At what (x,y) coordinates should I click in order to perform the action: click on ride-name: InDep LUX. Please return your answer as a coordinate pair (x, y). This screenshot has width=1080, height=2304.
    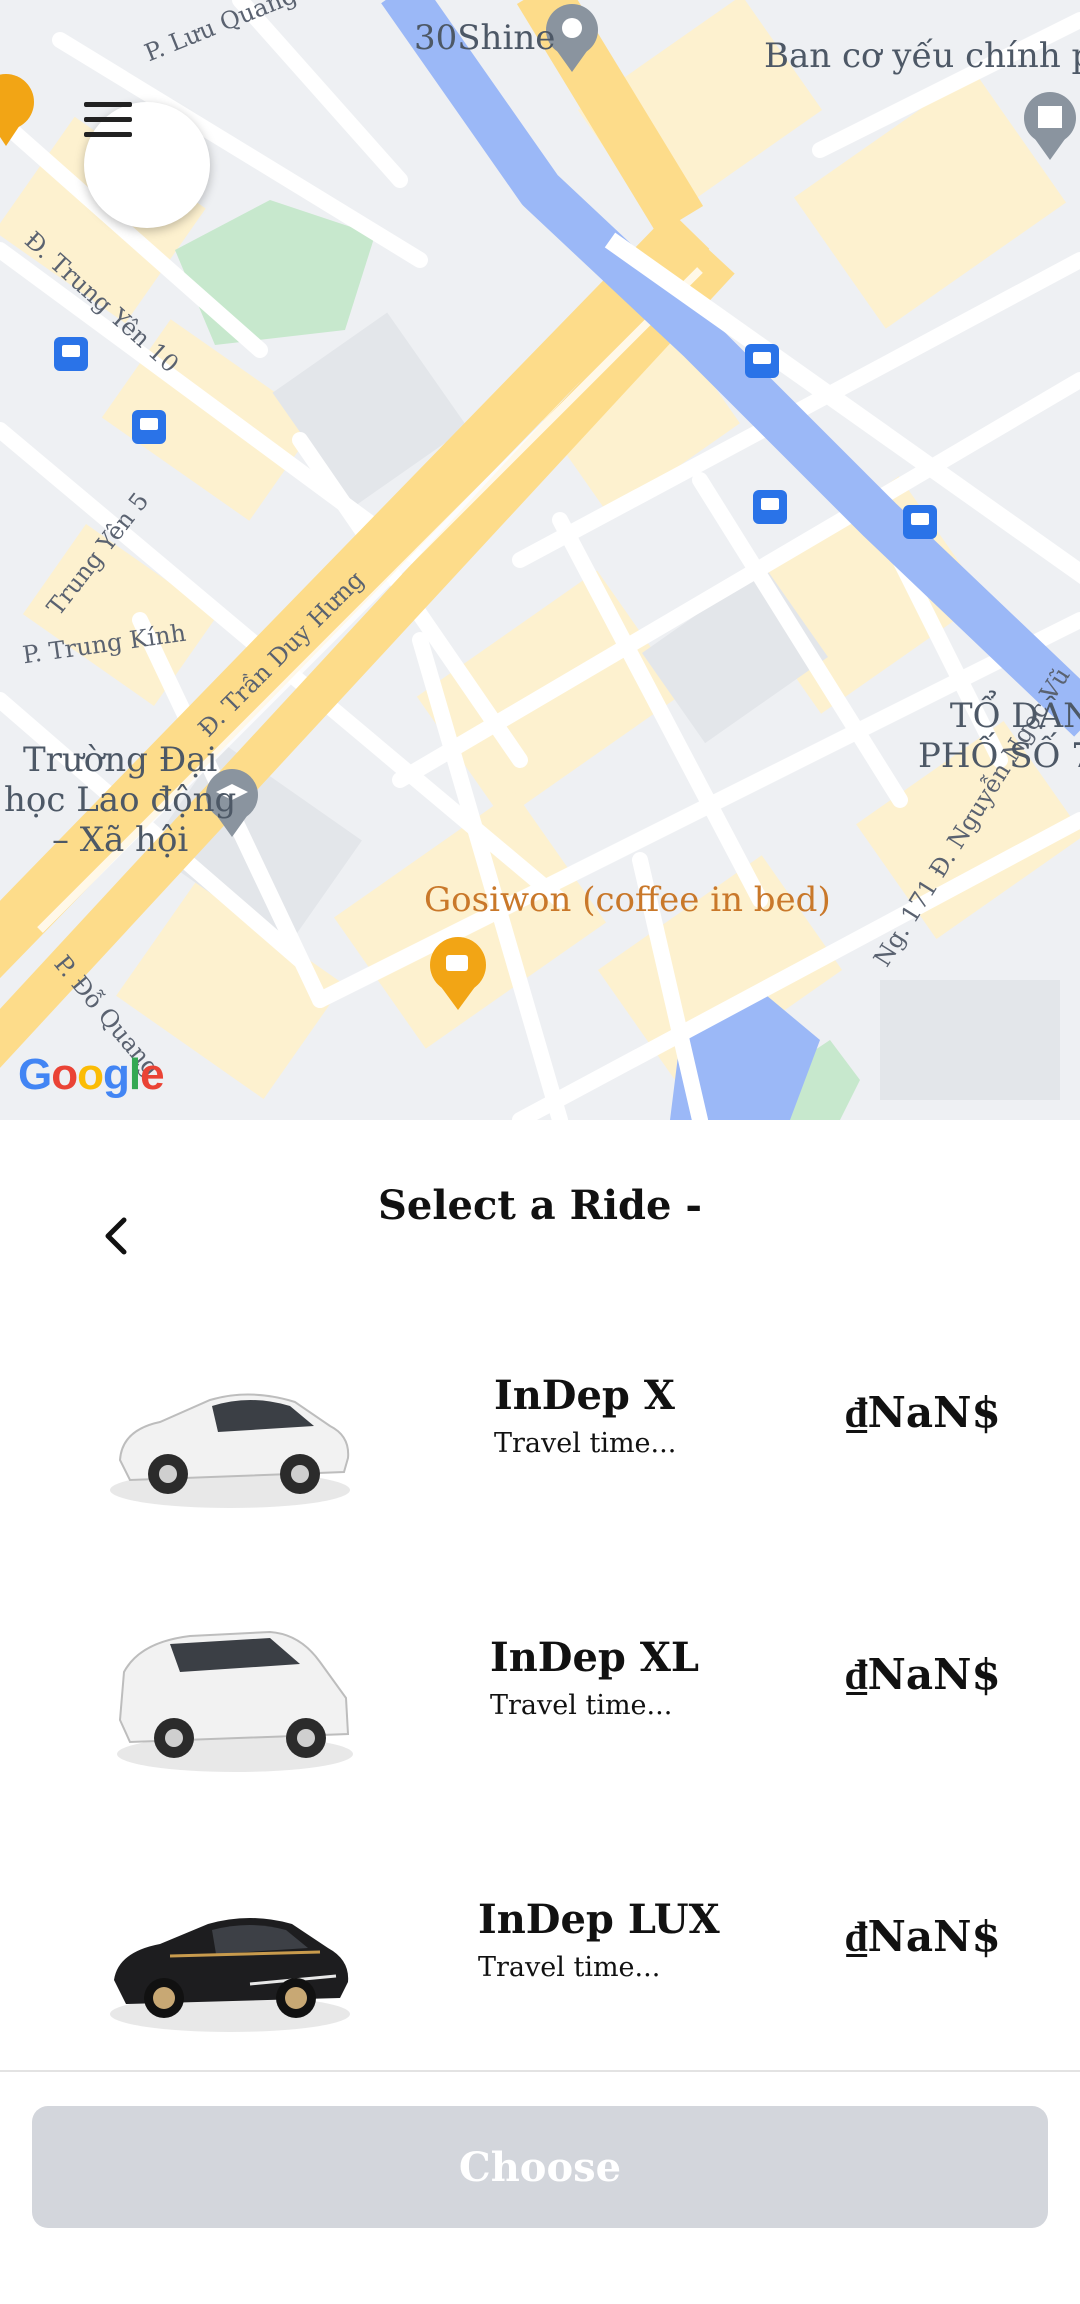
    Looking at the image, I should click on (599, 1919).